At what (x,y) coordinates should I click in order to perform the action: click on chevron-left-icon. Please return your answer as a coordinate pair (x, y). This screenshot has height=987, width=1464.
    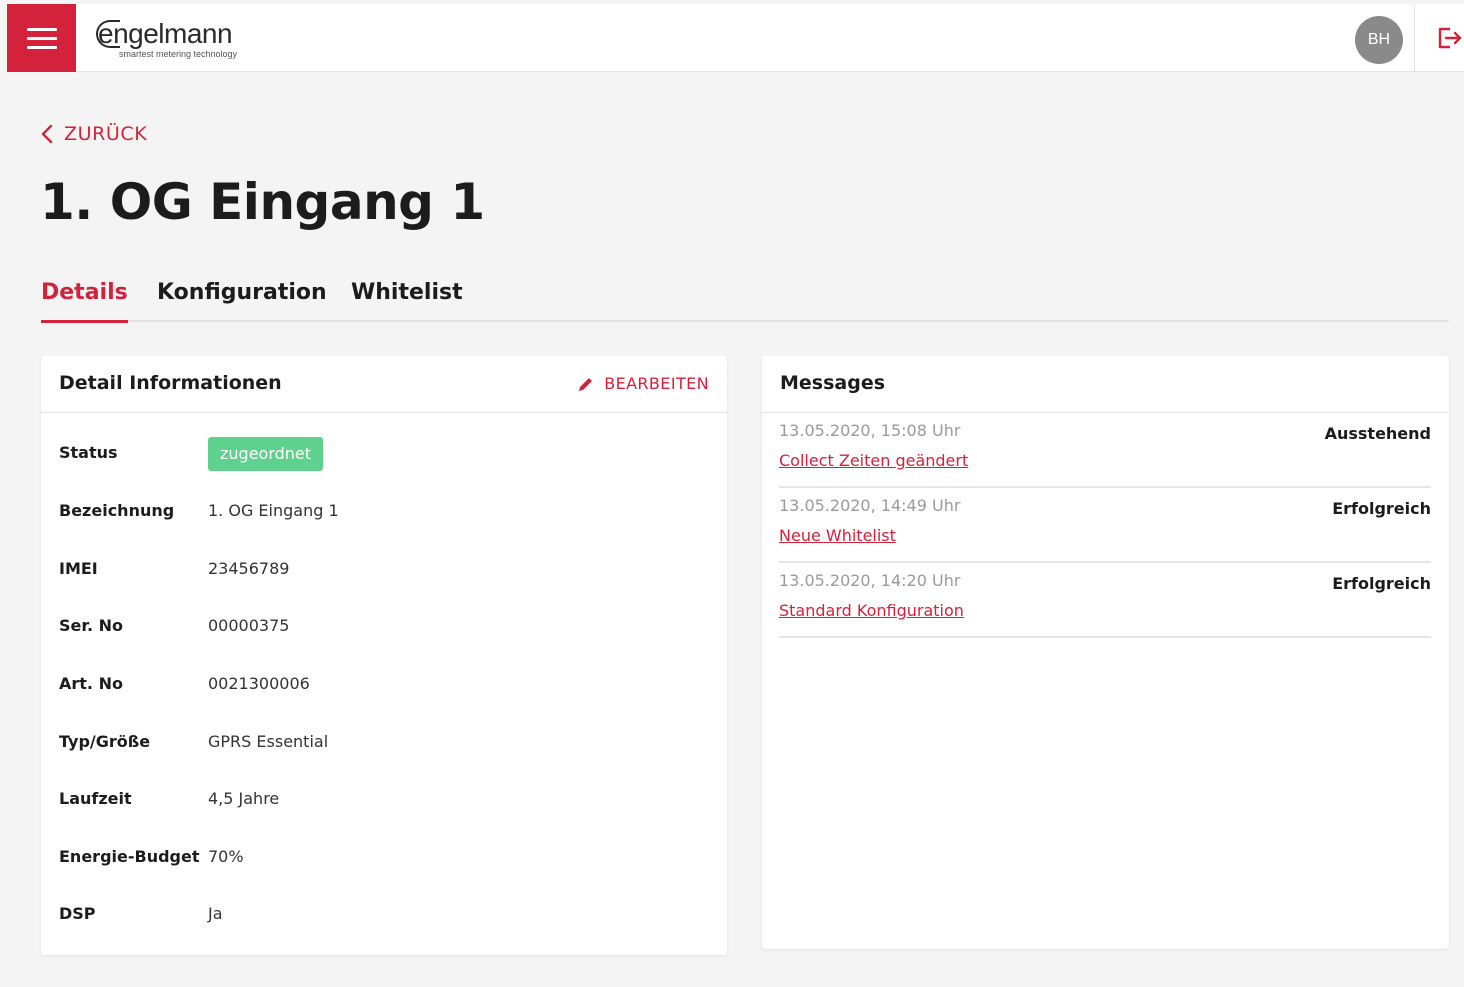
    Looking at the image, I should click on (47, 134).